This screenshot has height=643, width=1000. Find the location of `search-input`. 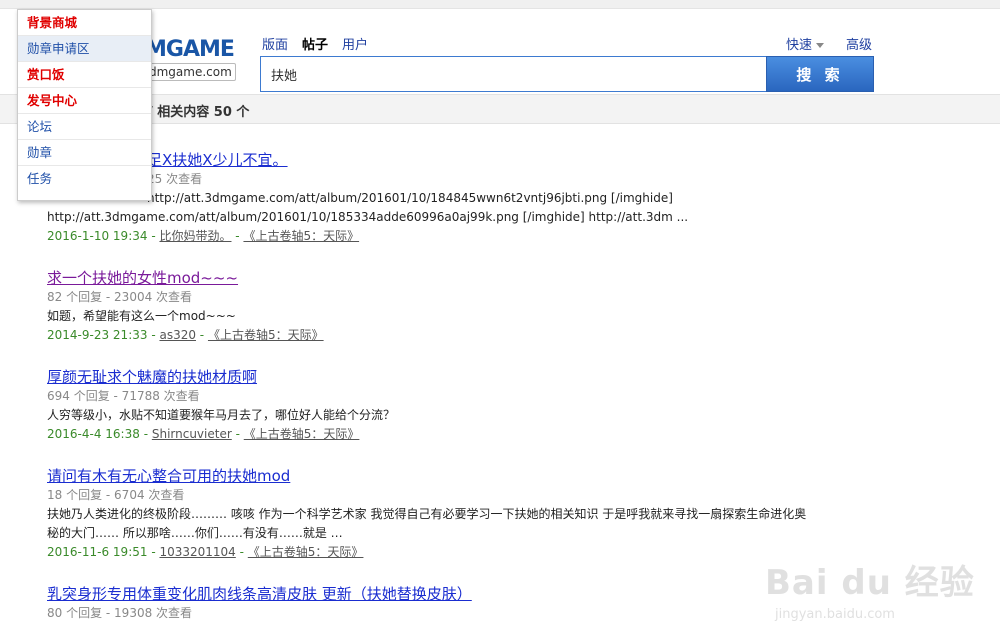

search-input is located at coordinates (514, 74).